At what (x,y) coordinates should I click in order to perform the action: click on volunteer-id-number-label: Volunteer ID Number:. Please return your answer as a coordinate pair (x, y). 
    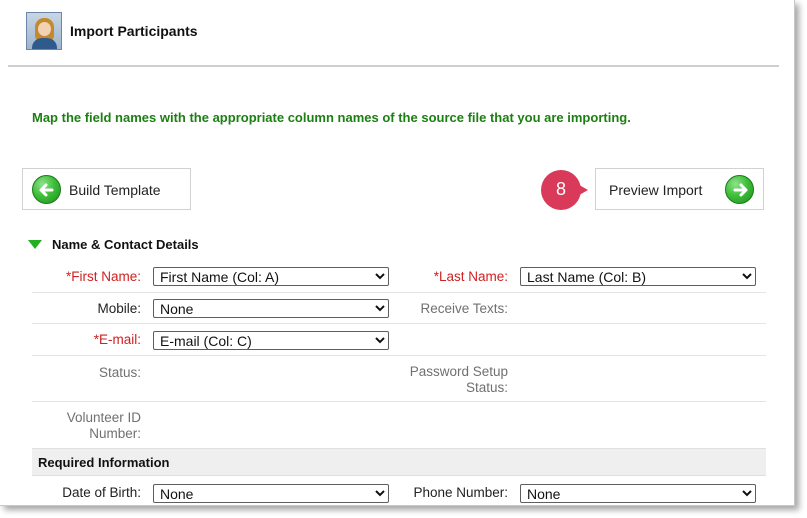
    Looking at the image, I should click on (103, 425).